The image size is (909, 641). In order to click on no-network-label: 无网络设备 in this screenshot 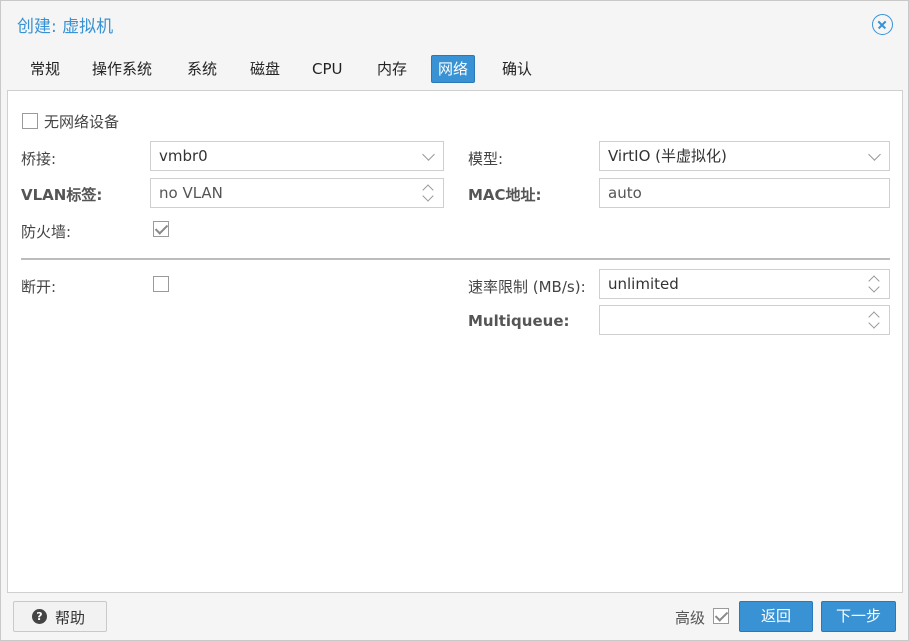, I will do `click(82, 122)`.